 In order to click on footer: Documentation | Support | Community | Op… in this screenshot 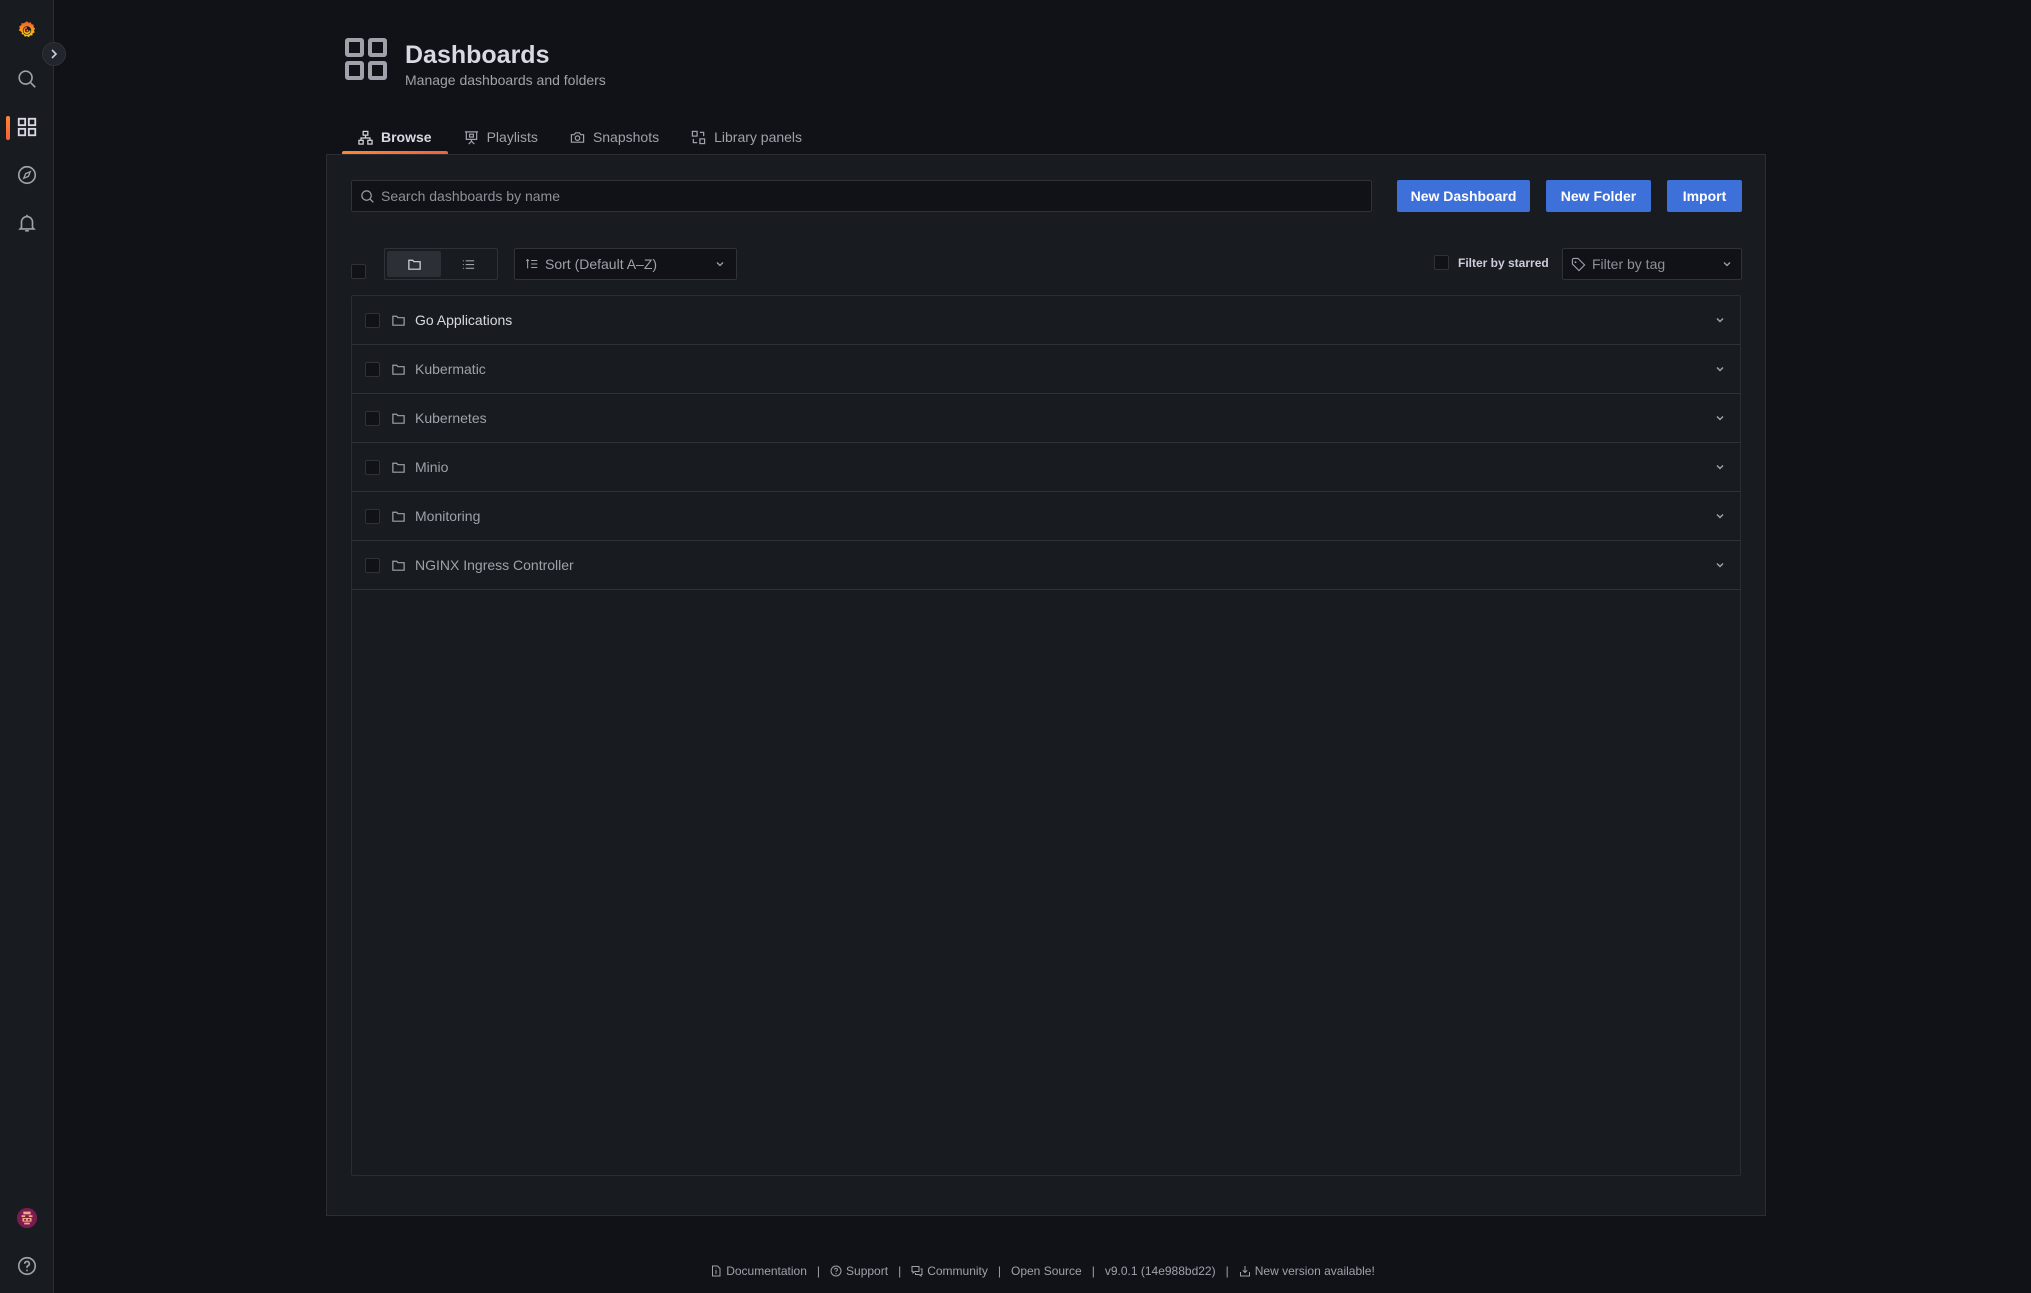, I will do `click(1015, 1271)`.